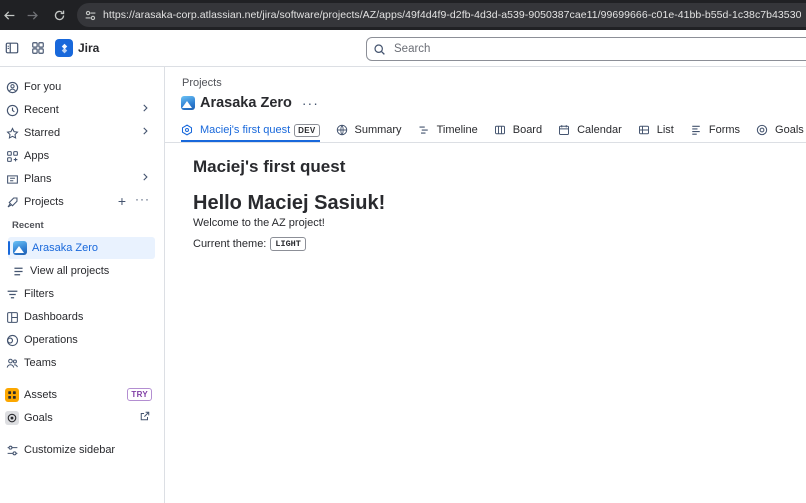 Image resolution: width=806 pixels, height=503 pixels. I want to click on more-icon: ···, so click(142, 199).